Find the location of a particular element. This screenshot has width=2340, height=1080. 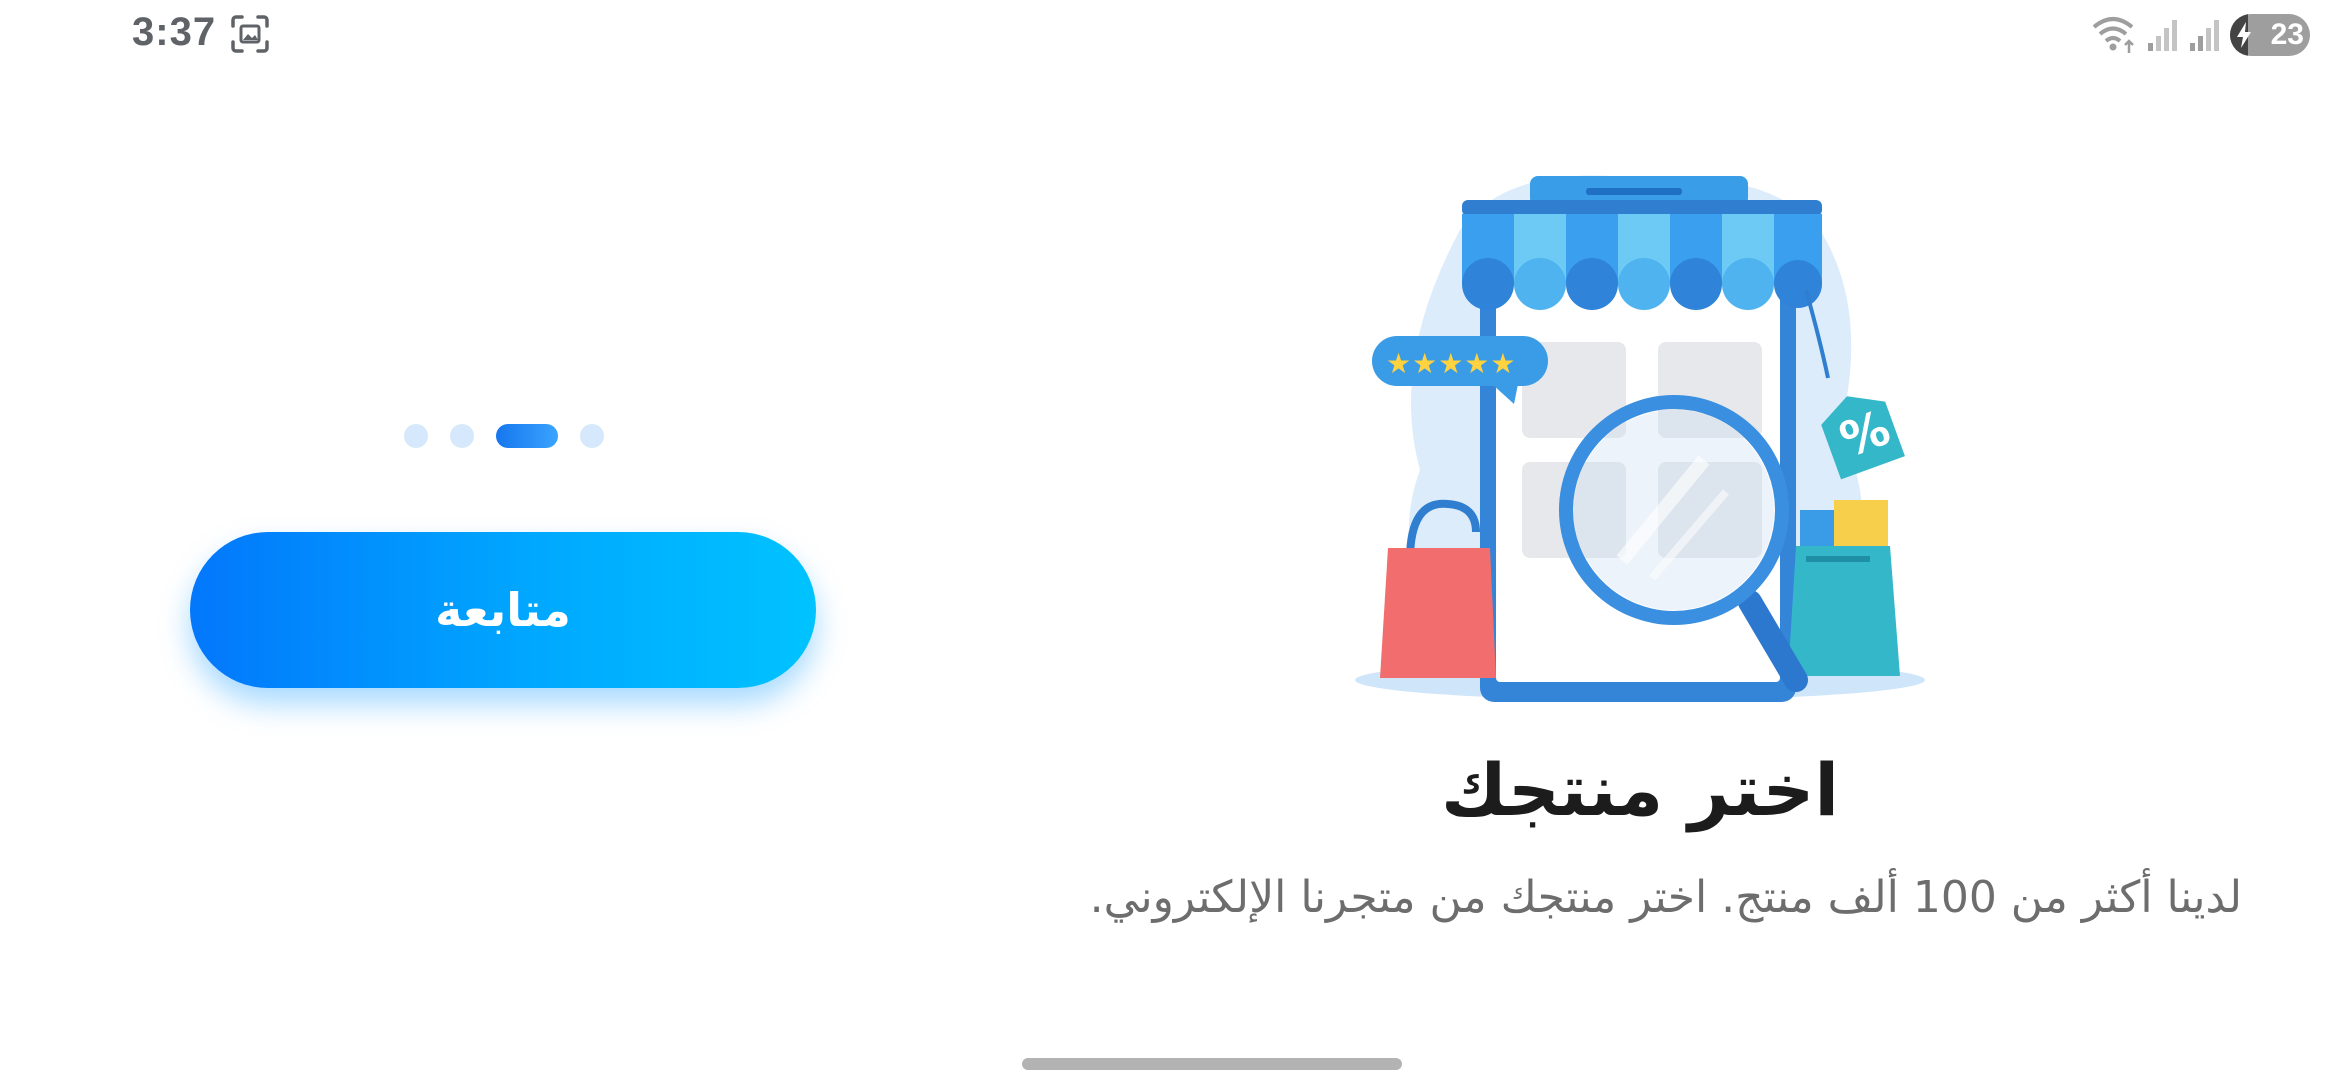

continue-button: متابعة is located at coordinates (503, 610).